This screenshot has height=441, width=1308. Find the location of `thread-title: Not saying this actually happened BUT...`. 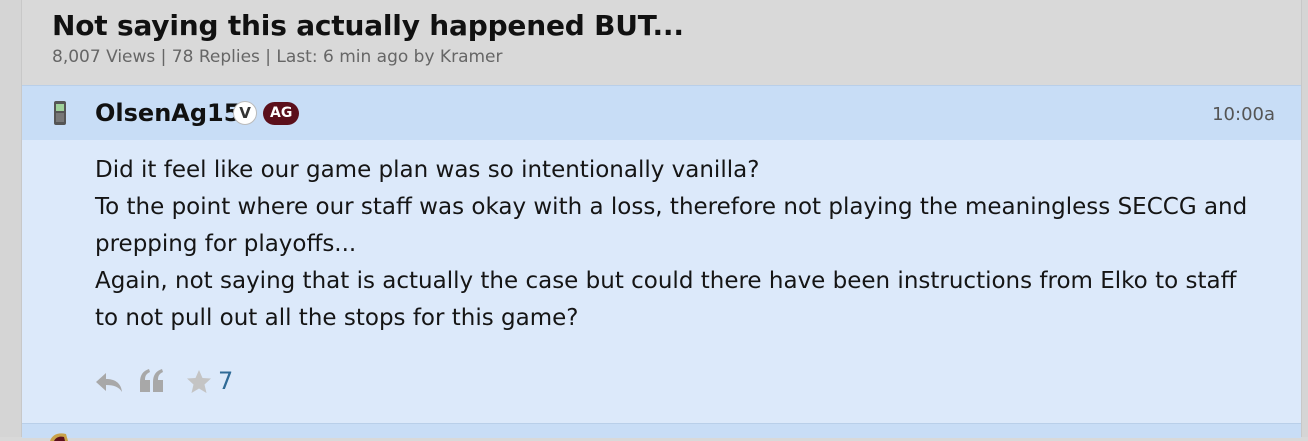

thread-title: Not saying this actually happened BUT... is located at coordinates (368, 25).